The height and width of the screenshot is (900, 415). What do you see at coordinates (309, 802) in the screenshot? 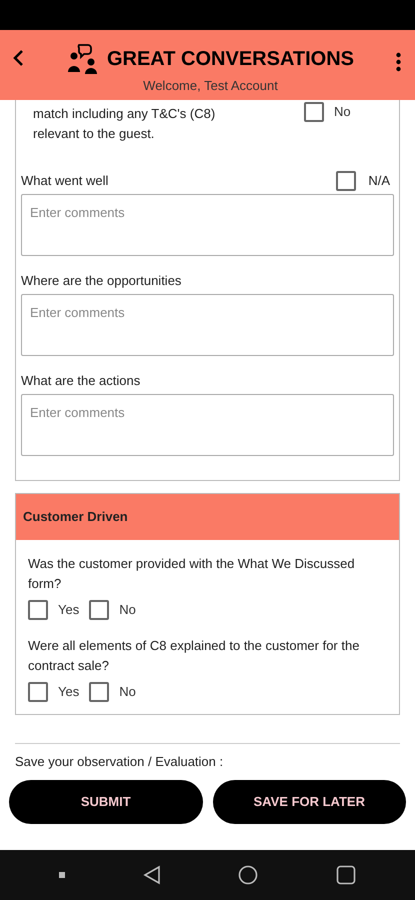
I see `save-later-button: SAVE FOR LATER` at bounding box center [309, 802].